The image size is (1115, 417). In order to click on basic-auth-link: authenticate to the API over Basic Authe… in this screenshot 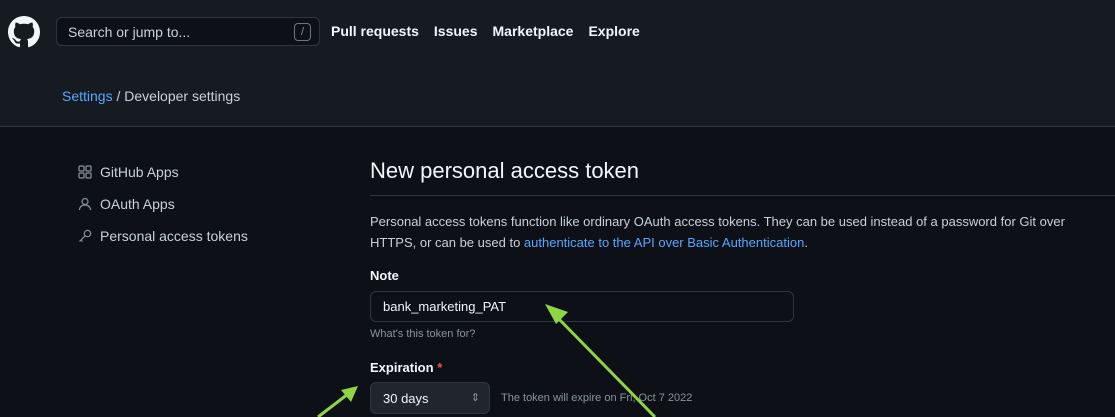, I will do `click(664, 242)`.